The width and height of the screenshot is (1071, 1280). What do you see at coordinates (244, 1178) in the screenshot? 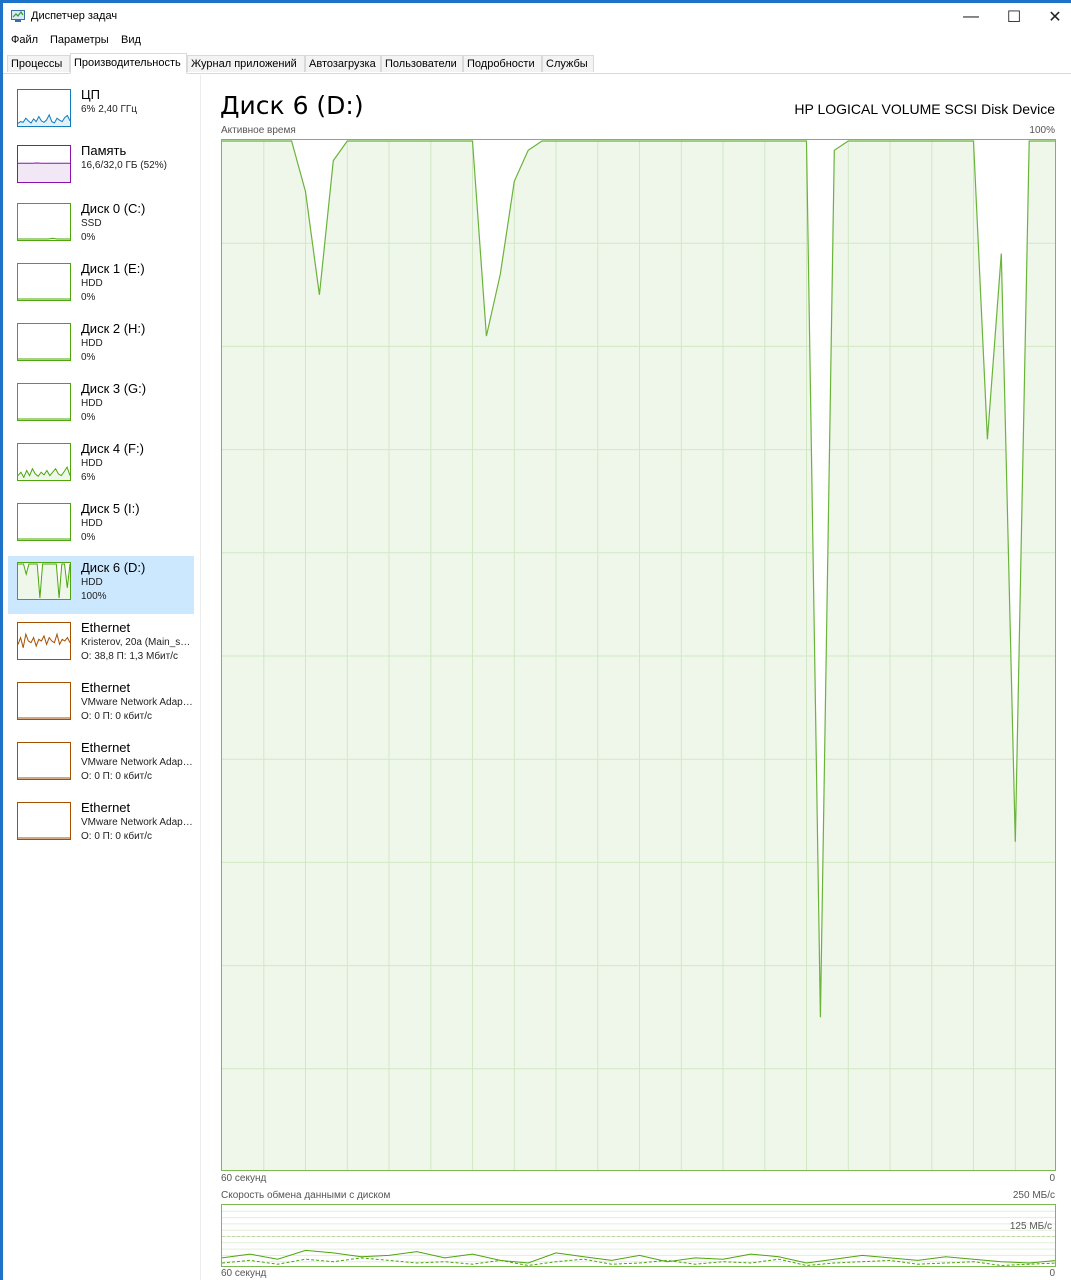
I see `active-time-x-start: 60 секунд` at bounding box center [244, 1178].